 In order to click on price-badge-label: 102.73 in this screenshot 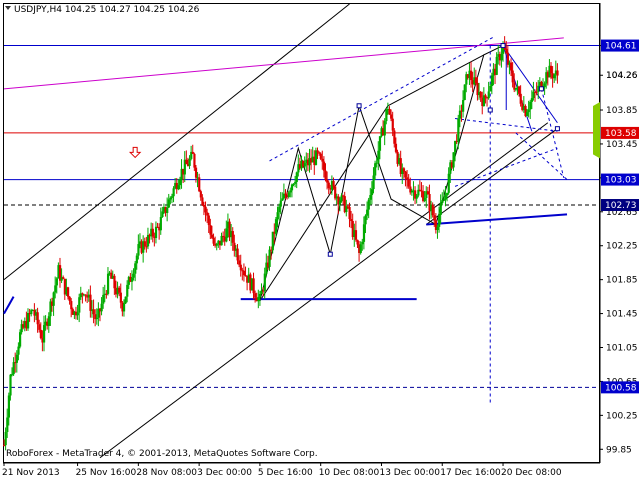, I will do `click(621, 206)`.